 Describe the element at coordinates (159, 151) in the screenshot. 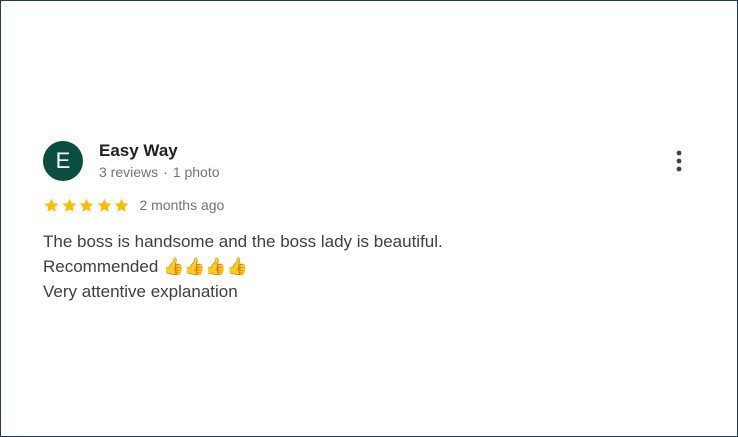

I see `author-name: Easy Way` at that location.